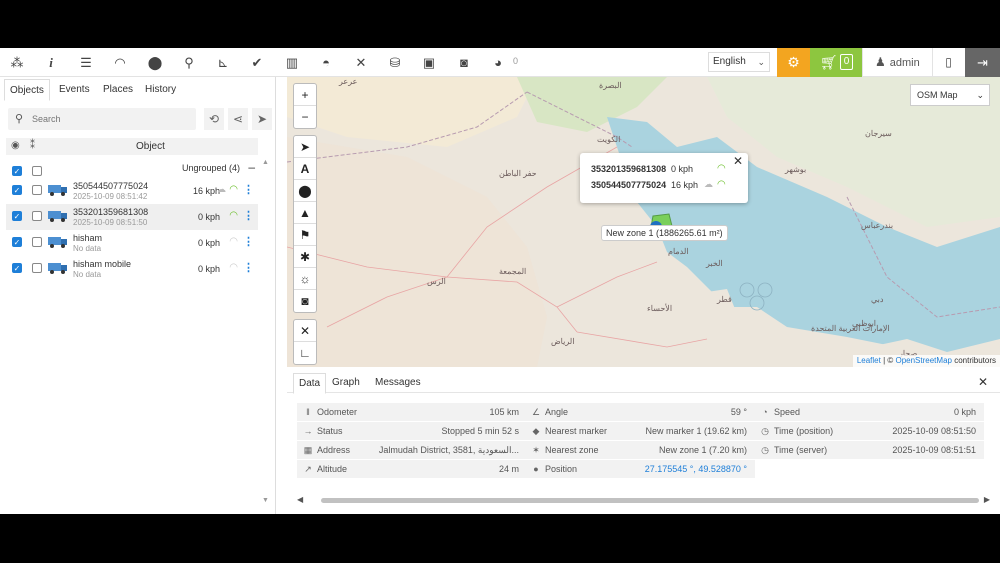 Image resolution: width=1000 pixels, height=563 pixels. Describe the element at coordinates (257, 63) in the screenshot. I see `check-icon: ✔` at that location.